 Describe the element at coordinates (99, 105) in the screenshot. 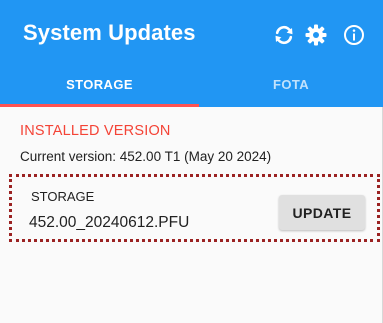

I see `tab-indicator` at that location.